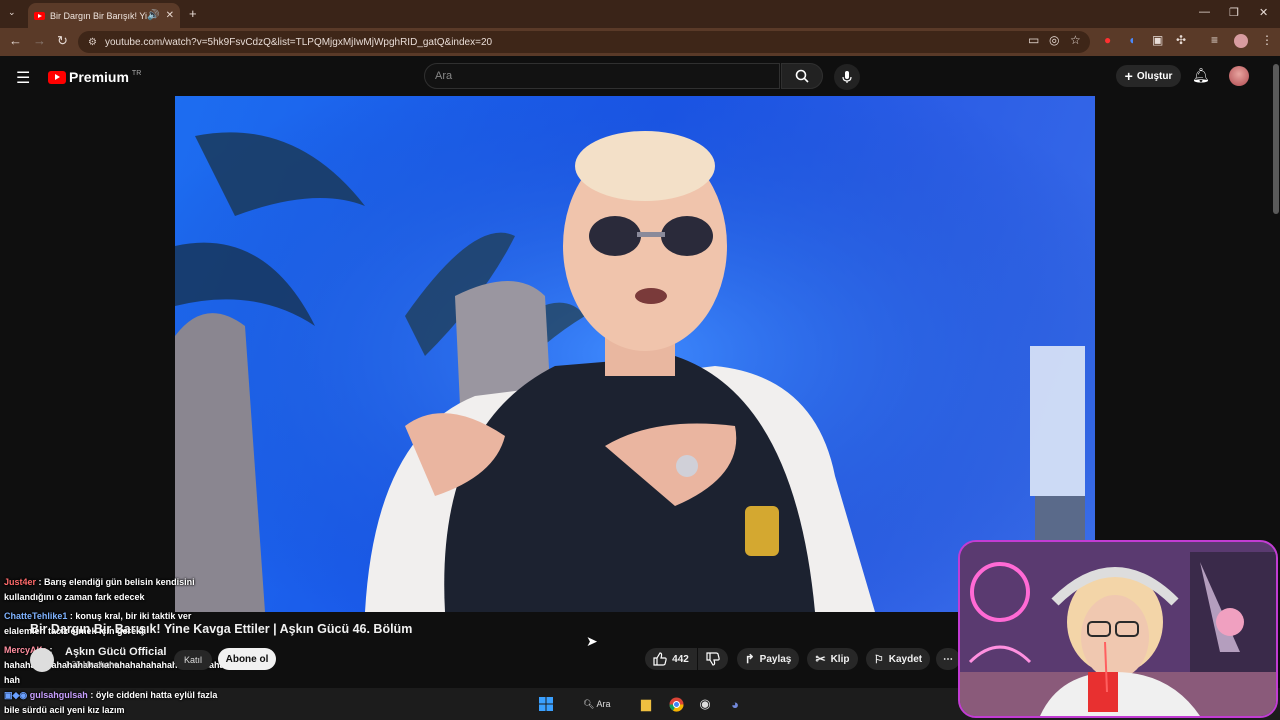  What do you see at coordinates (1033, 40) in the screenshot?
I see `cast-icon: ▭` at bounding box center [1033, 40].